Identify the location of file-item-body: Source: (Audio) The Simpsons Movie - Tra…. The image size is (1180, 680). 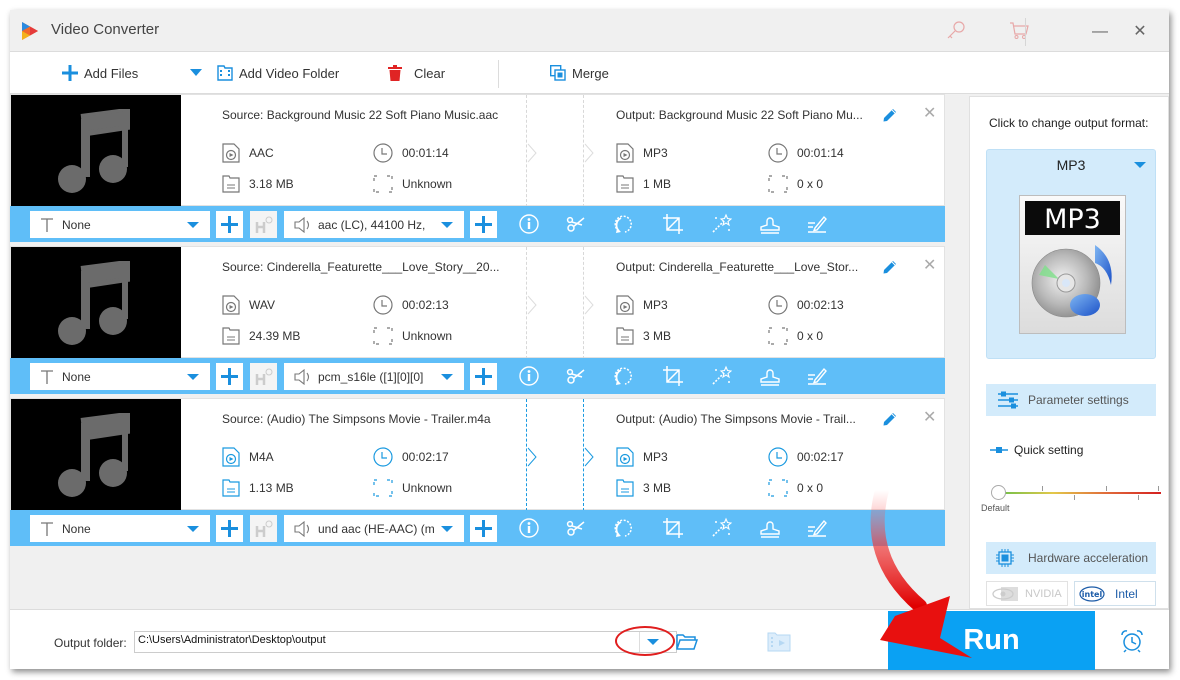
(477, 454).